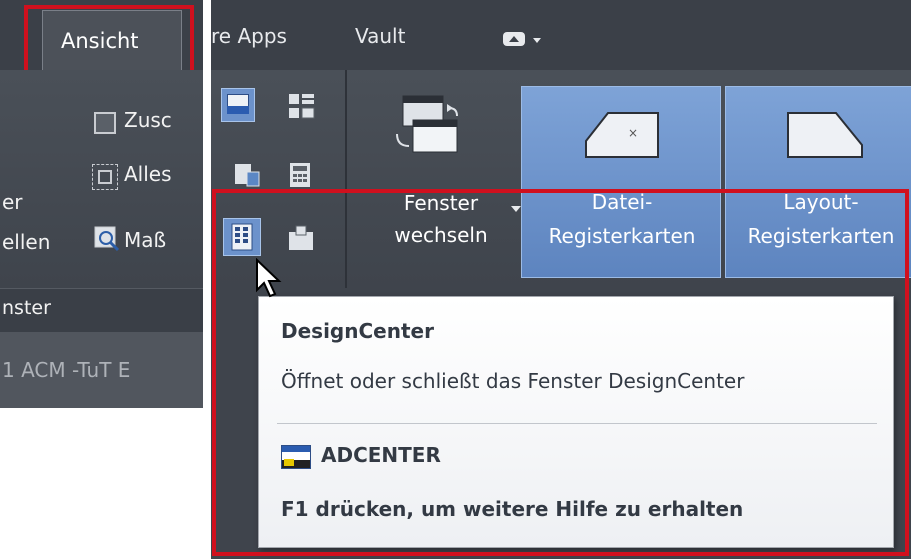 The height and width of the screenshot is (559, 911). I want to click on zoom-all-label: Alles, so click(148, 174).